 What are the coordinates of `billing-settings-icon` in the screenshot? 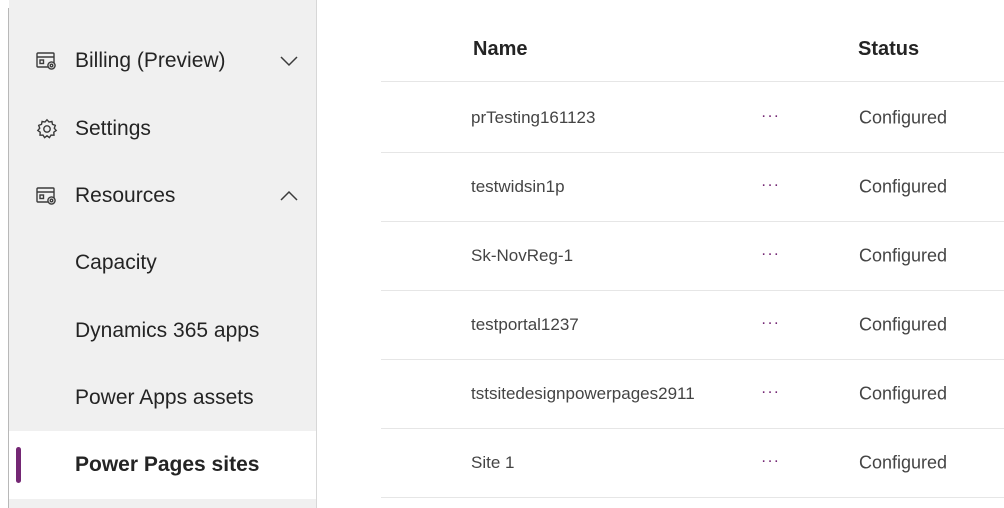 It's located at (47, 61).